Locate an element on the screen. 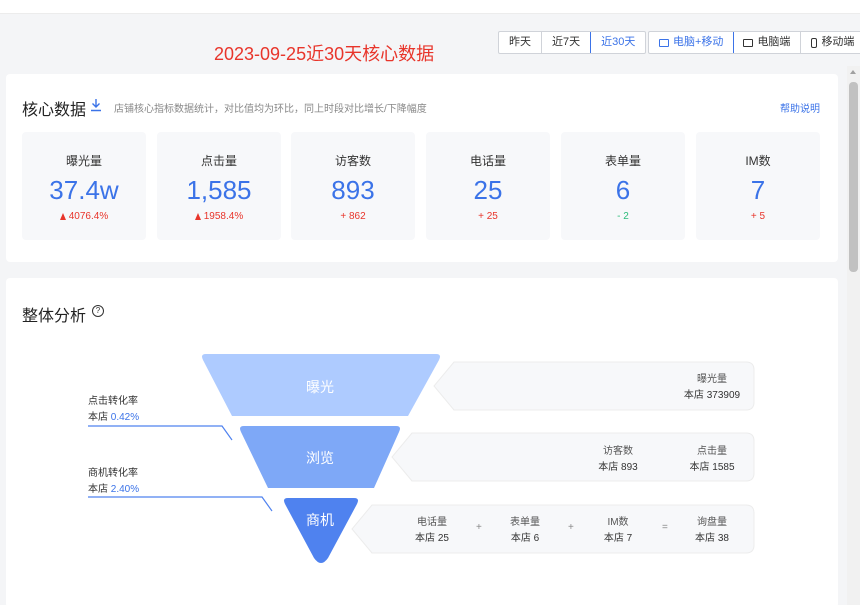  exposure-box-label: 曝光量 is located at coordinates (712, 379).